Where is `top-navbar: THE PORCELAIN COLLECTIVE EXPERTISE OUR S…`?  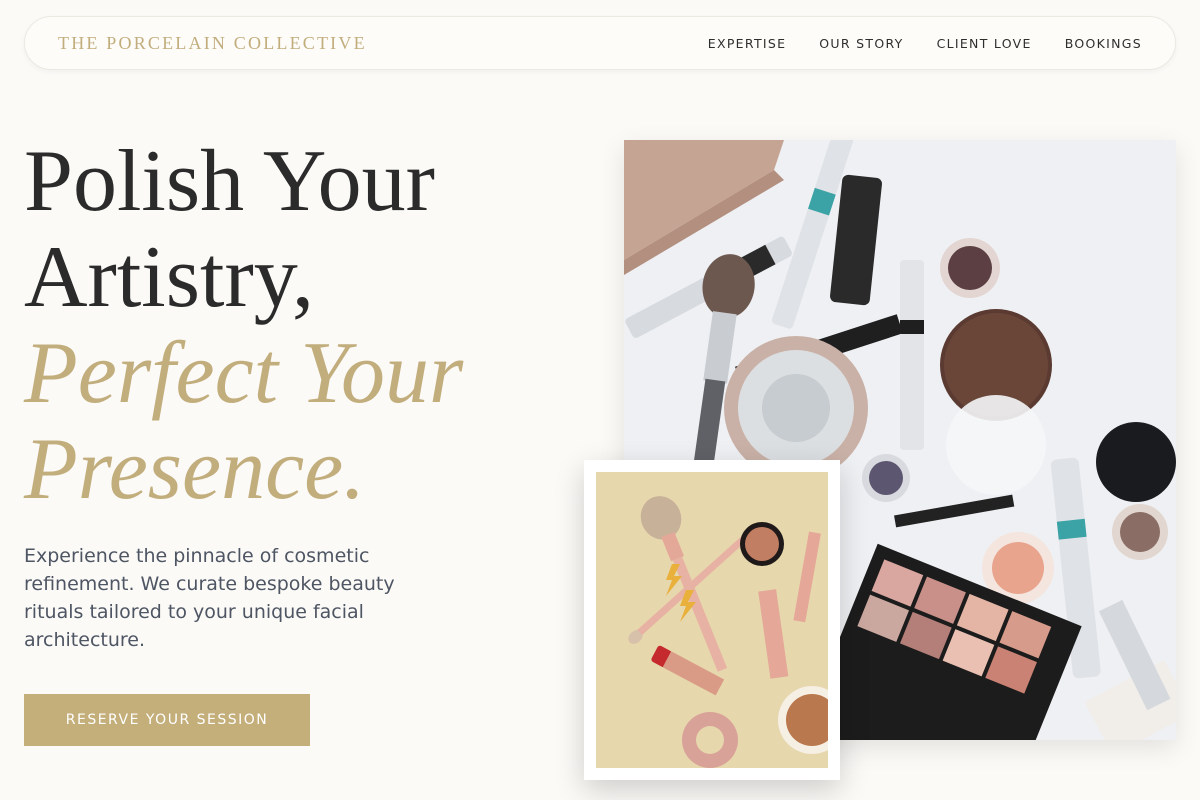
top-navbar: THE PORCELAIN COLLECTIVE EXPERTISE OUR S… is located at coordinates (600, 43).